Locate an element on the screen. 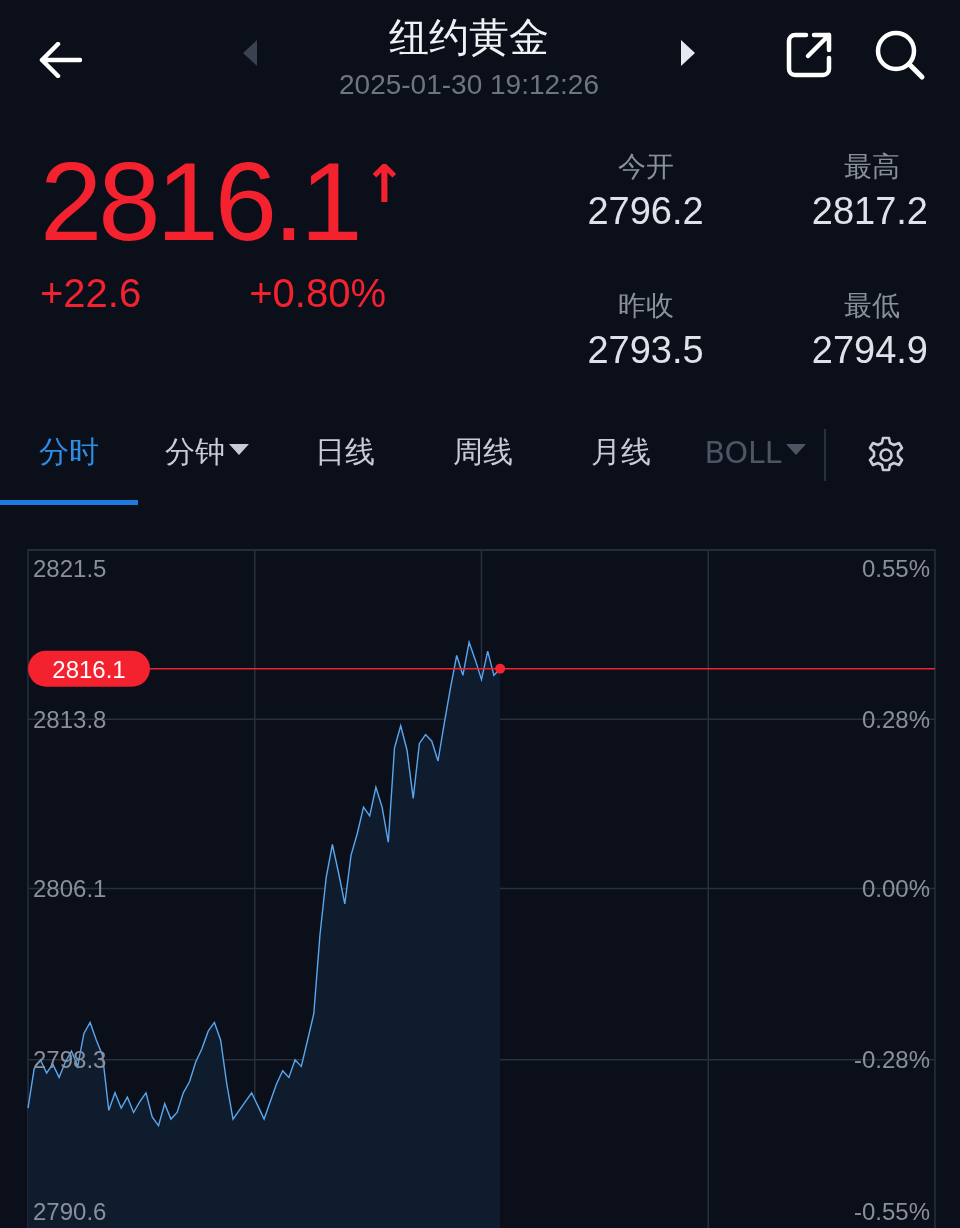  percent-axis-label: -0.28% is located at coordinates (891, 1060).